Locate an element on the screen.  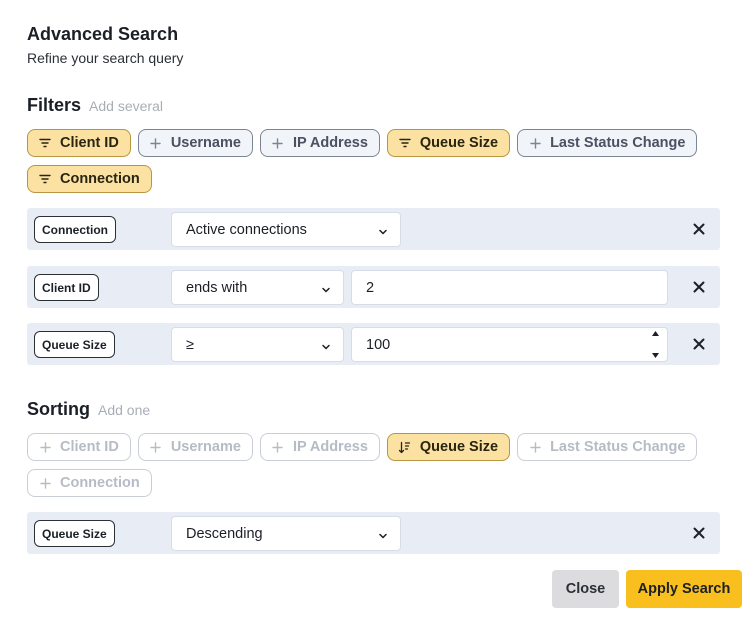
filter-chip-last-status-change: Last Status Change is located at coordinates (607, 143).